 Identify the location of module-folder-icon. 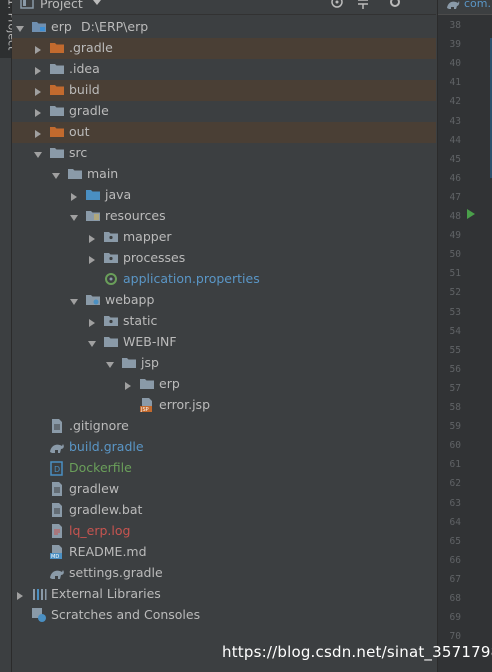
(39, 27).